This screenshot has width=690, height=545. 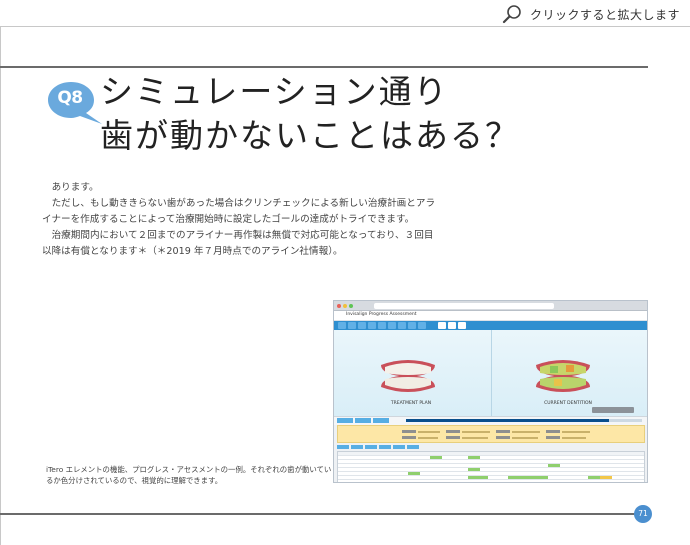 What do you see at coordinates (75, 187) in the screenshot?
I see `answer-paragraph-1: あります。` at bounding box center [75, 187].